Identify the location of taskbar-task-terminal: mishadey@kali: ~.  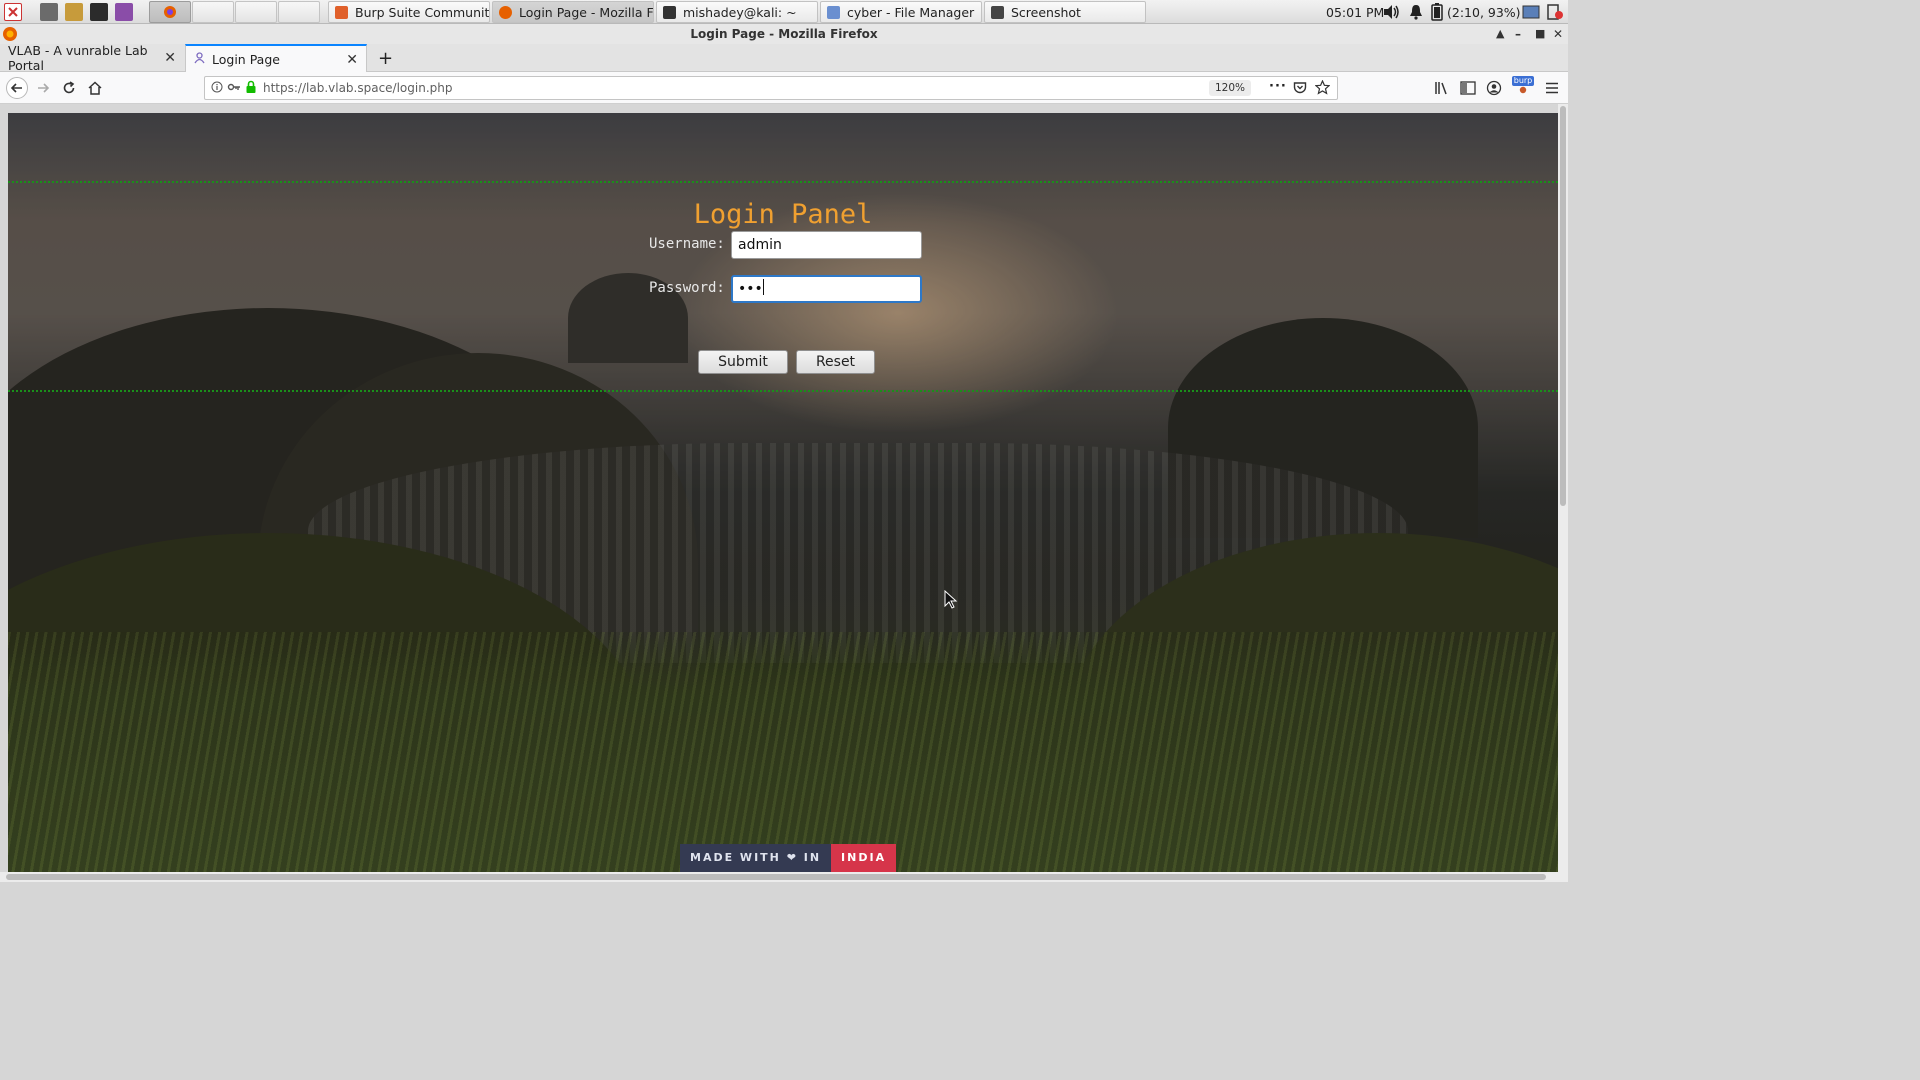
(737, 12).